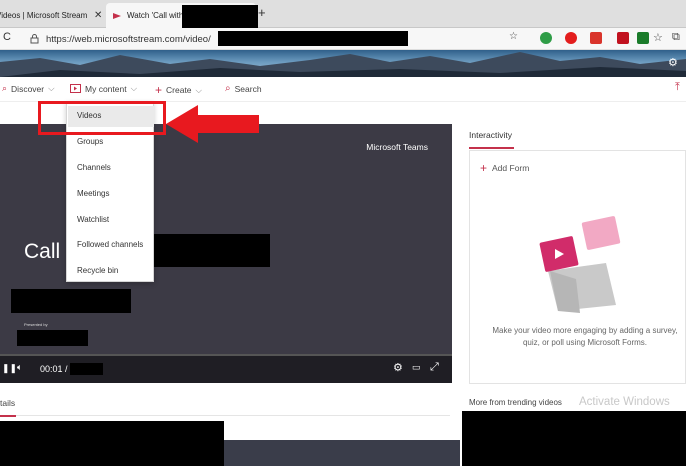 This screenshot has height=466, width=686. I want to click on nav-discover: ⌕ Discover ⌵, so click(28, 88).